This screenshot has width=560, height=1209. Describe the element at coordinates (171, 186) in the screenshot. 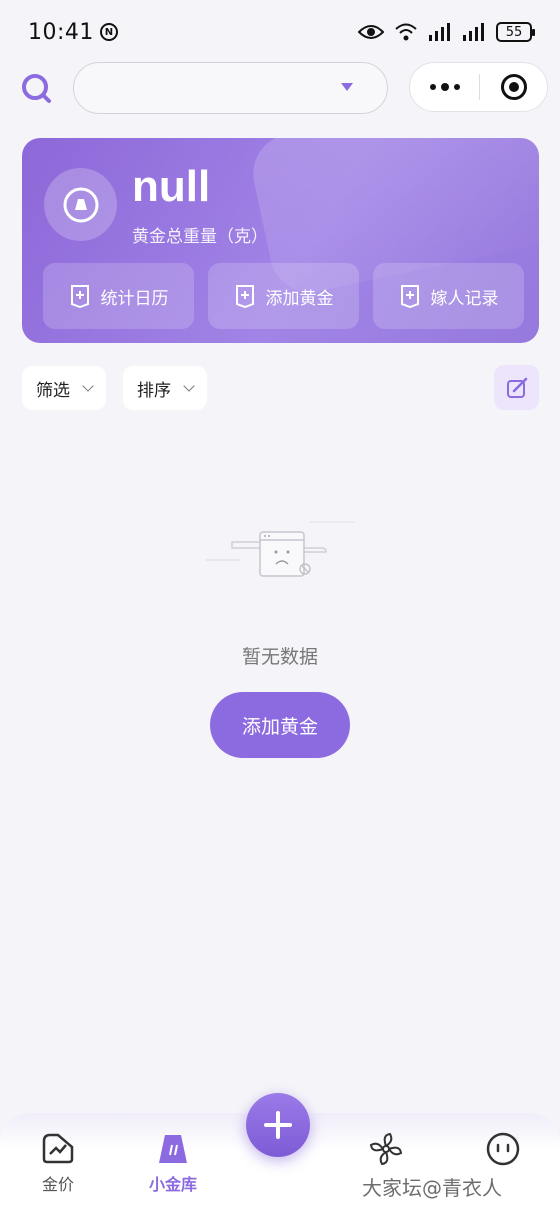

I see `total-weight-value: null` at that location.